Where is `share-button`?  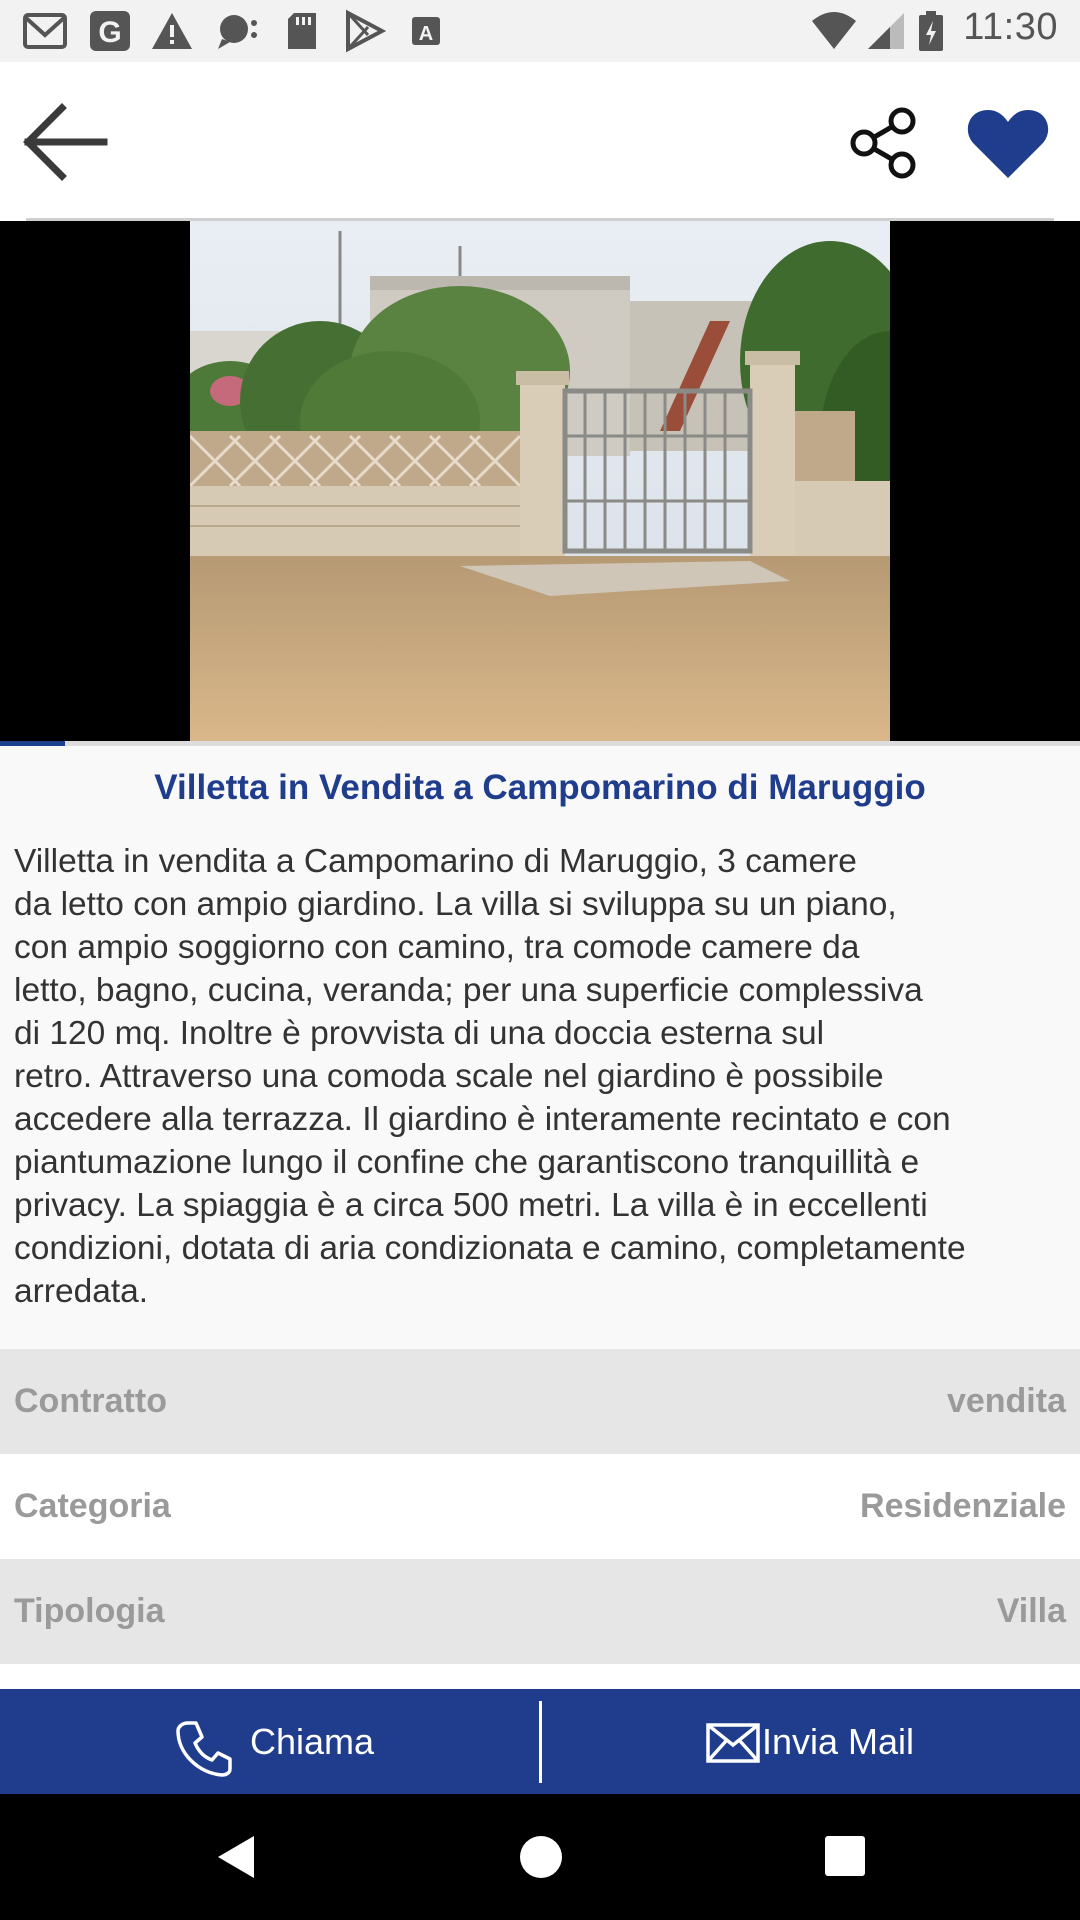 share-button is located at coordinates (883, 143).